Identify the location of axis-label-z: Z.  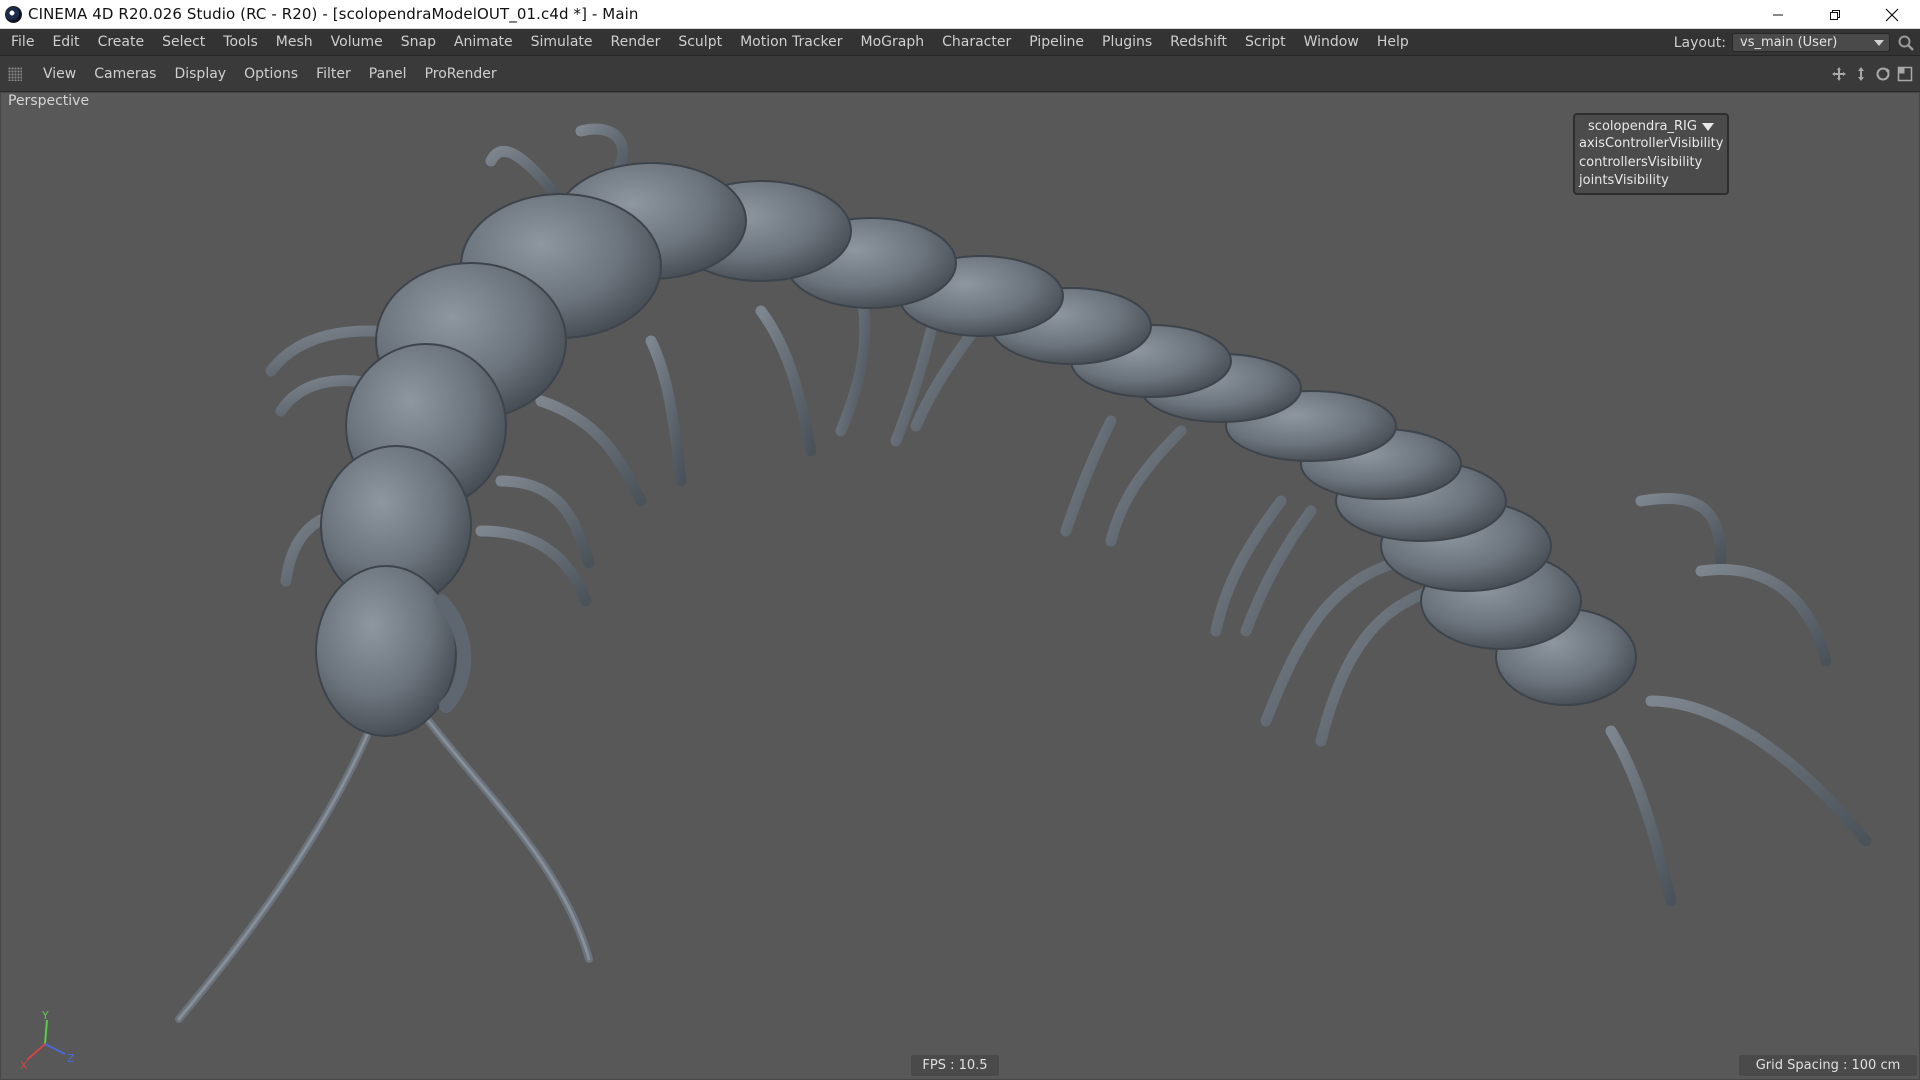
(71, 1058).